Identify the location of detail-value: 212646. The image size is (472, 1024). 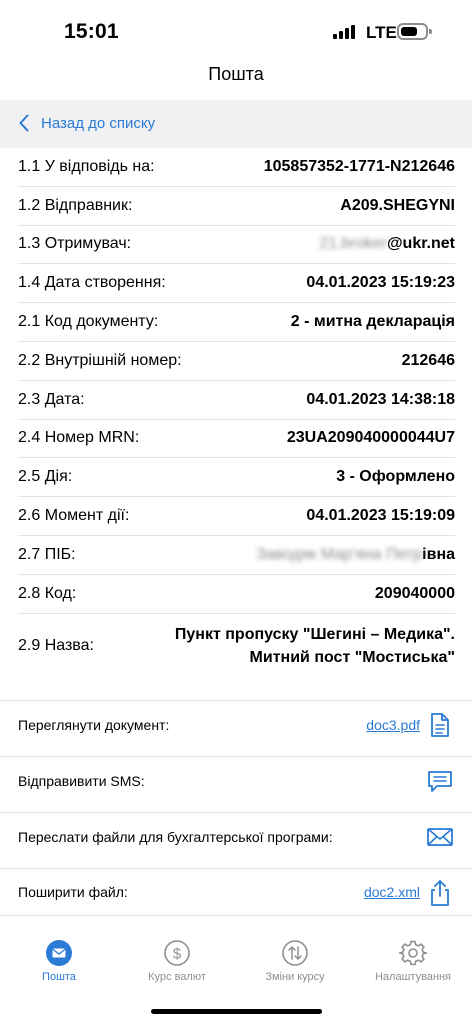
(428, 360).